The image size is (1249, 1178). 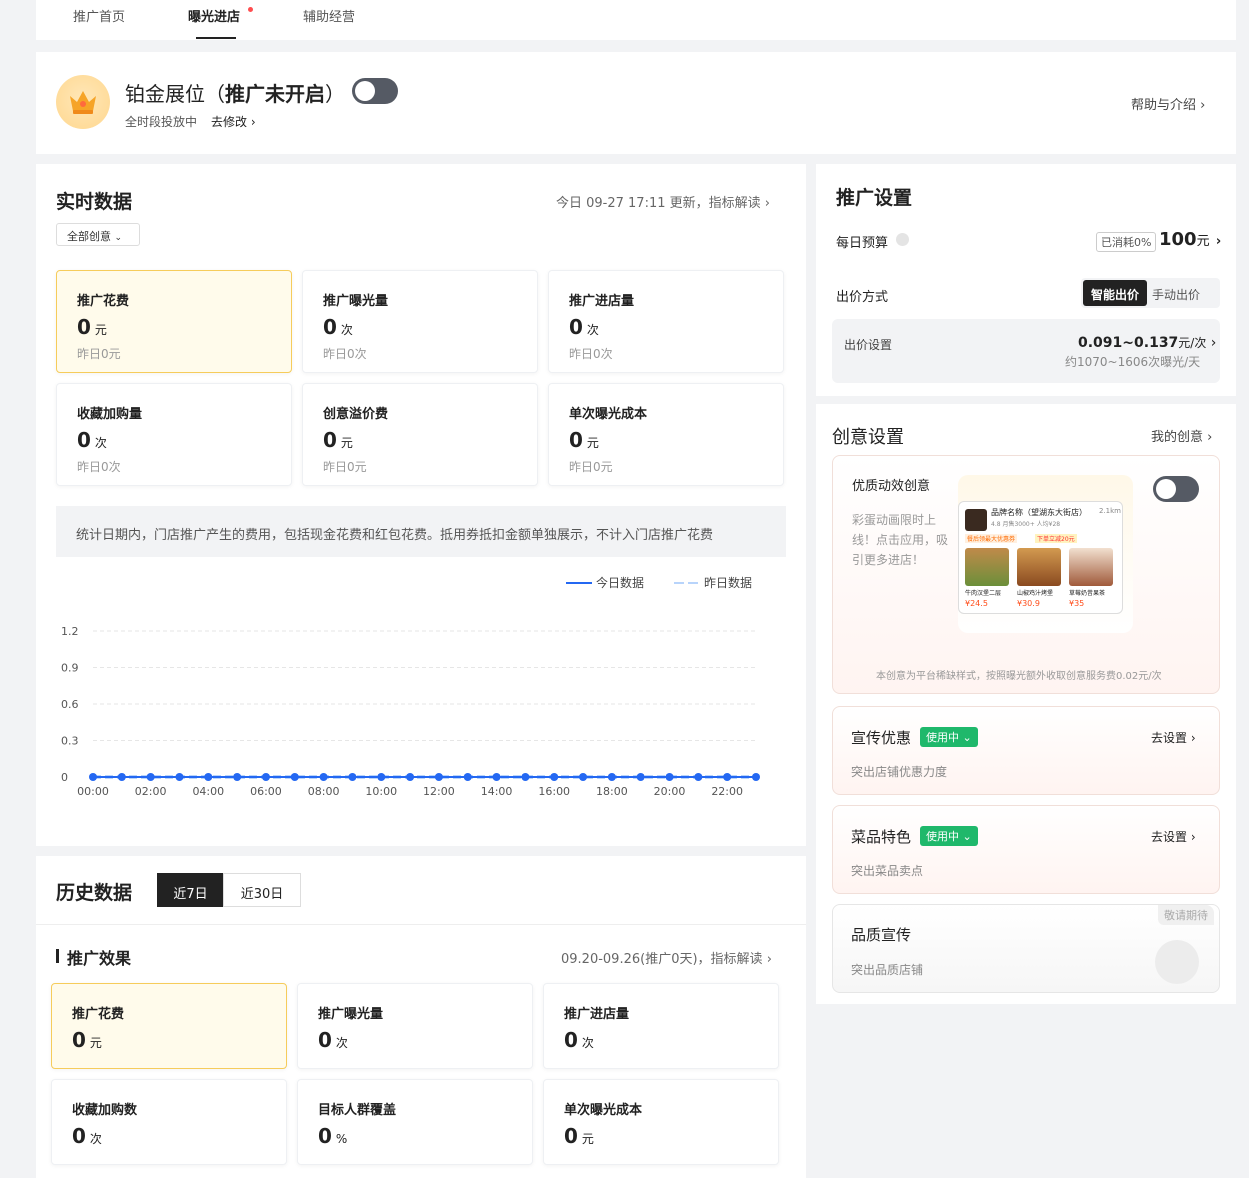 I want to click on y-tick-label: 0.3, so click(x=70, y=741).